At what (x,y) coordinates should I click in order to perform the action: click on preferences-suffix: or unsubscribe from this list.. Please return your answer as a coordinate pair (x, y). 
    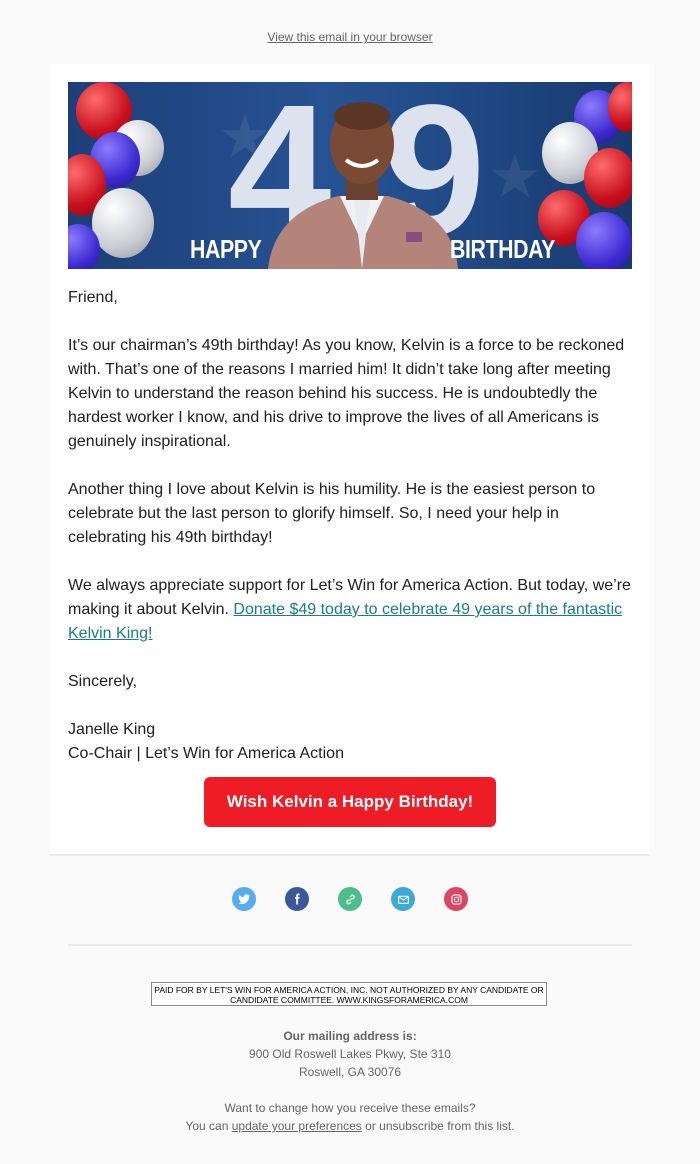
    Looking at the image, I should click on (438, 1126).